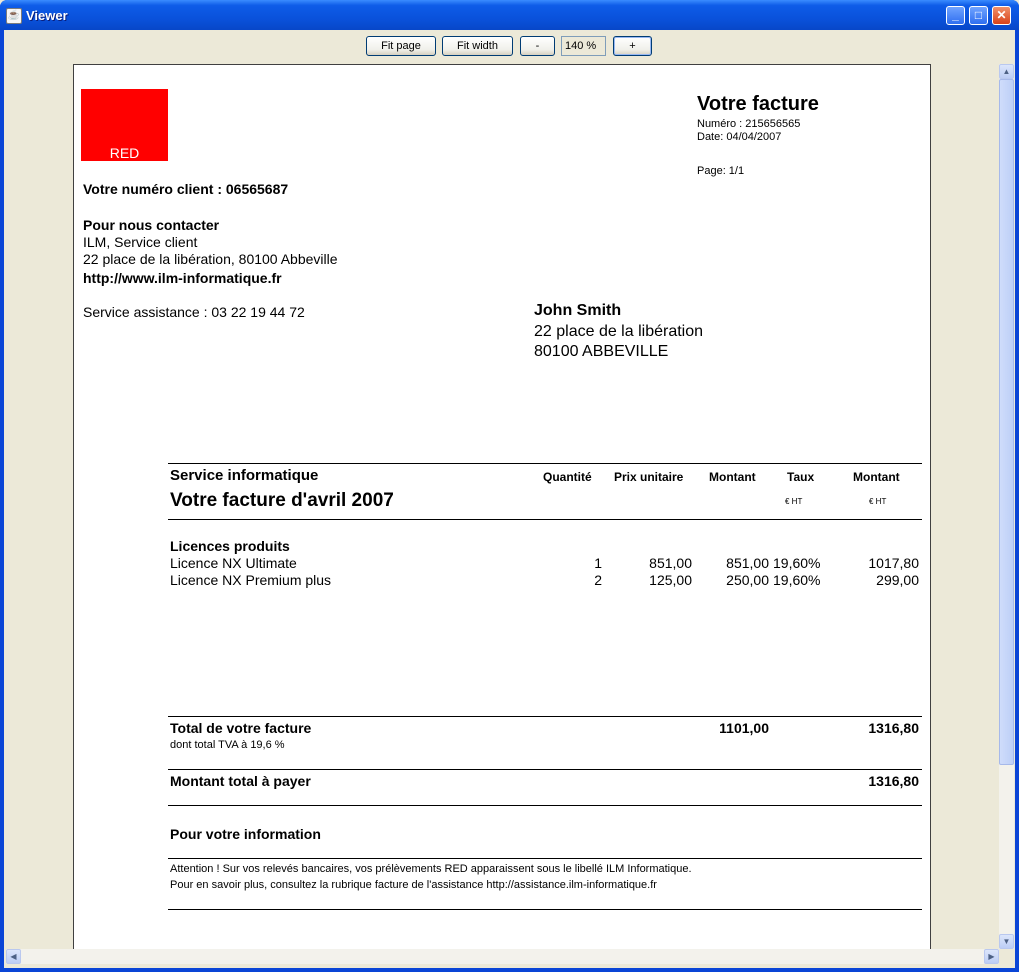 The height and width of the screenshot is (972, 1019). Describe the element at coordinates (739, 137) in the screenshot. I see `invoice-date: Date: 04/04/2007` at that location.